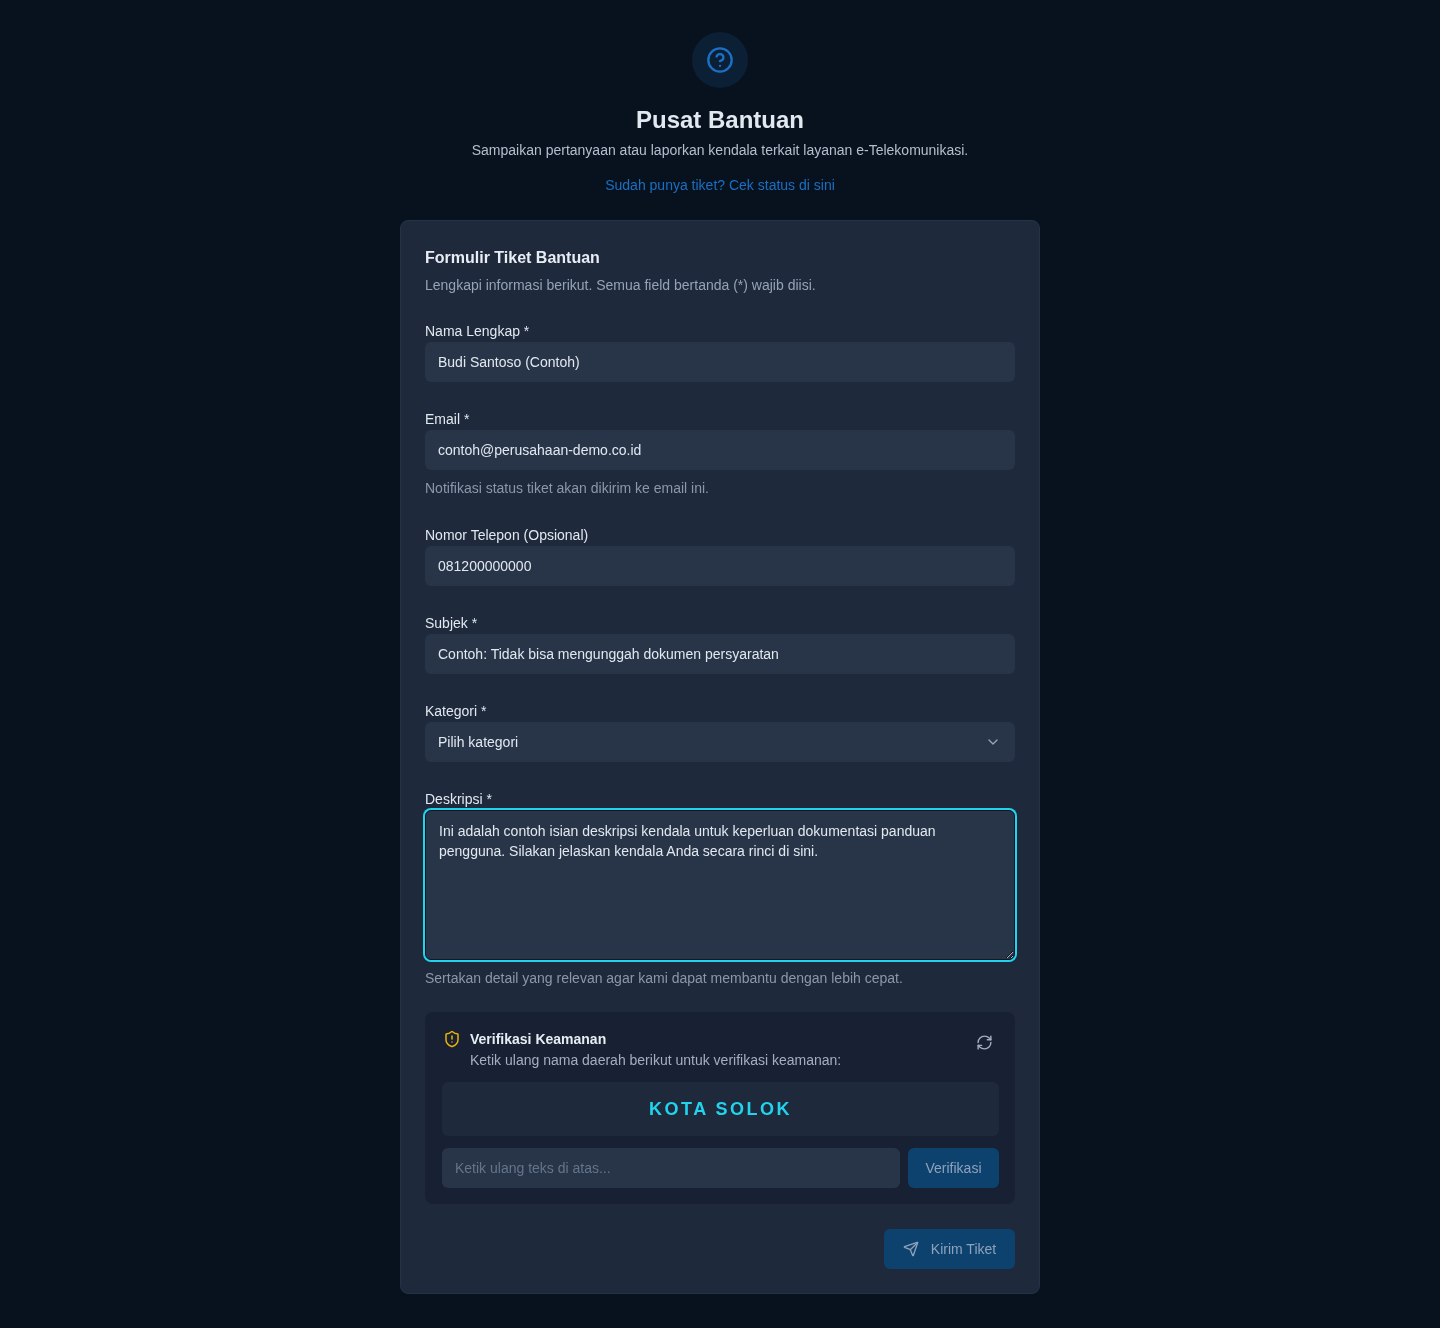  Describe the element at coordinates (656, 1060) in the screenshot. I see `verification-subtitle: Ketik ulang nama daerah berikut untuk verifikasi keamanan:` at that location.